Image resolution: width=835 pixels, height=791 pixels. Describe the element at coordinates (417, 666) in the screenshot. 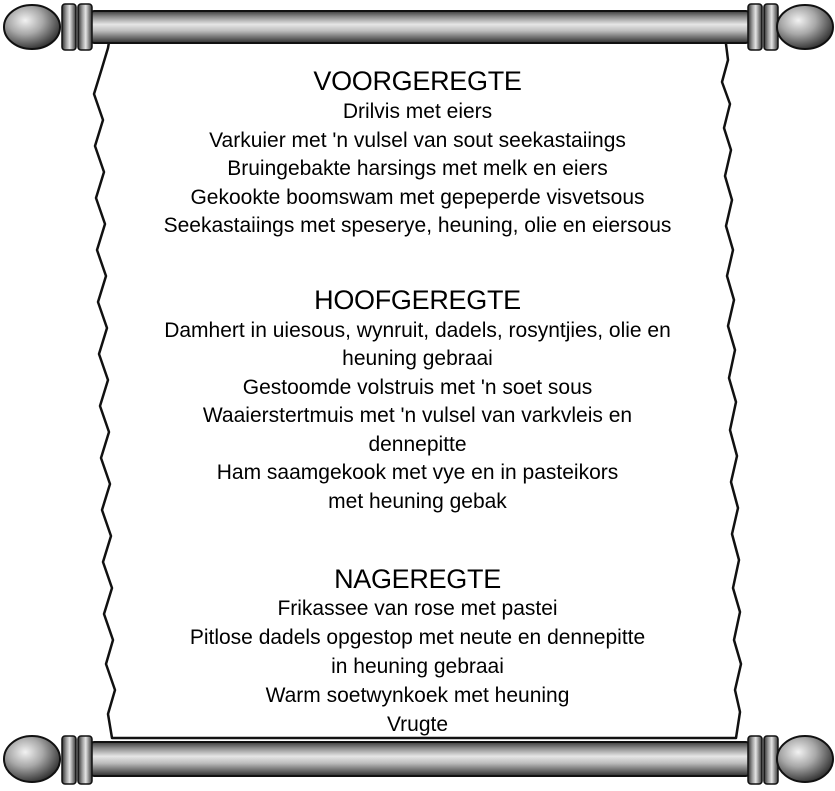

I see `dish-line: in heuning gebraai` at that location.